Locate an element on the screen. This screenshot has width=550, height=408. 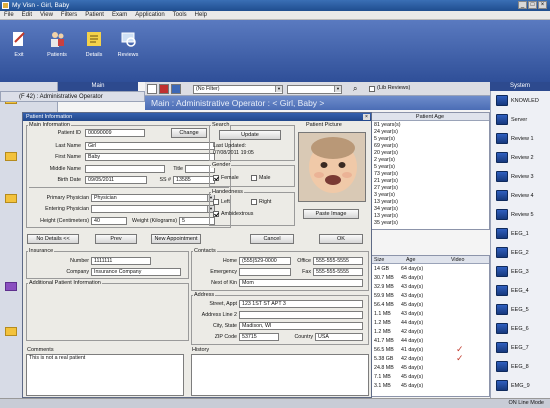
system-item: EEG_4 is located at coordinates (521, 291).